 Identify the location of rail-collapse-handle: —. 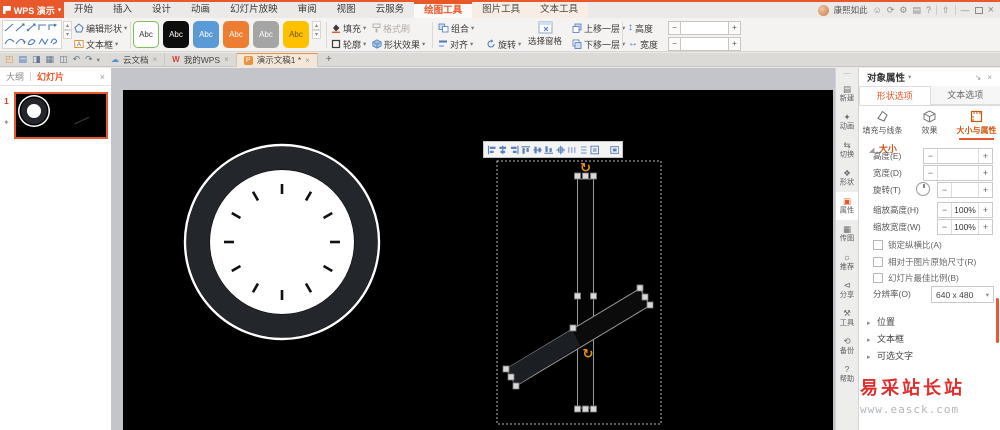
(847, 74).